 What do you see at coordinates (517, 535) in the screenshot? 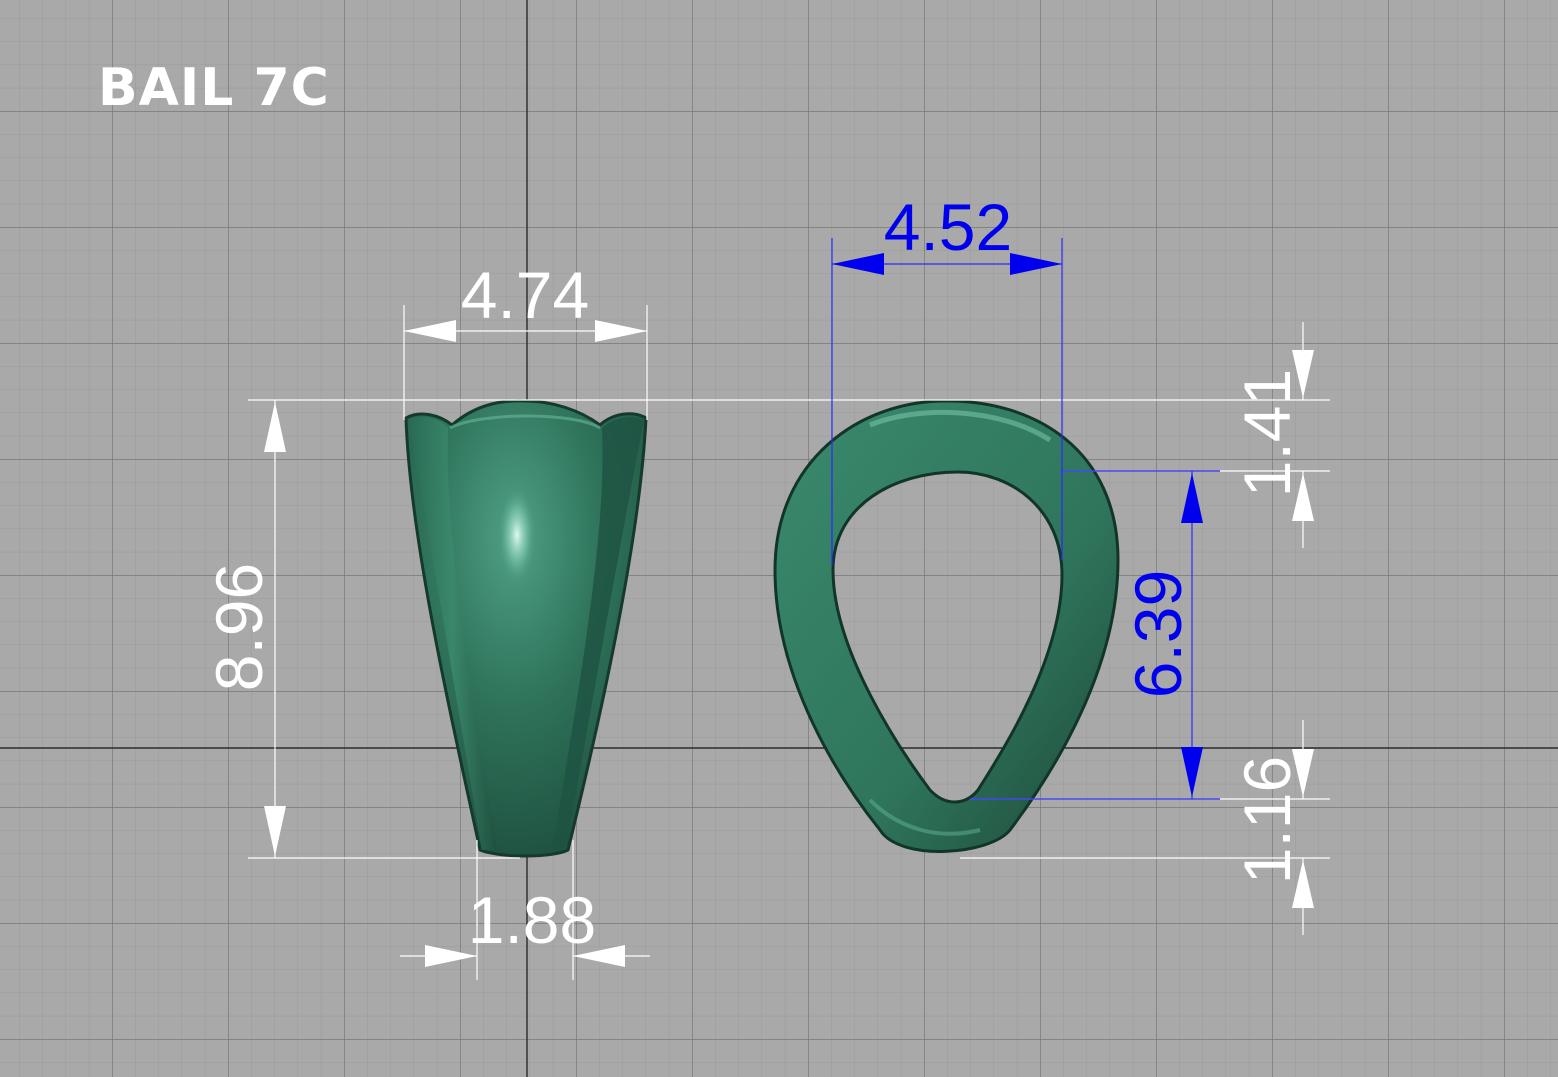
I see `bail-front-highlight` at bounding box center [517, 535].